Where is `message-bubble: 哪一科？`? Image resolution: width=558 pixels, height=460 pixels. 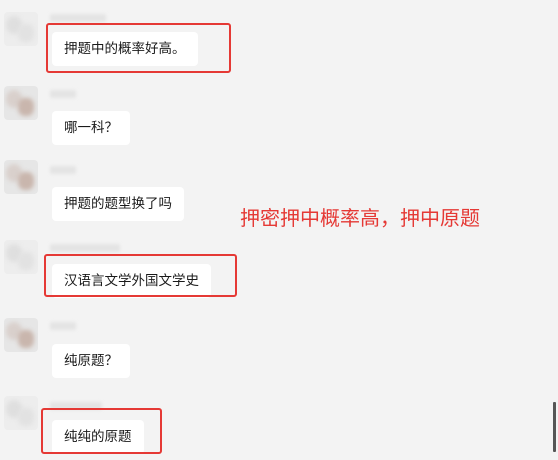 message-bubble: 哪一科？ is located at coordinates (91, 128).